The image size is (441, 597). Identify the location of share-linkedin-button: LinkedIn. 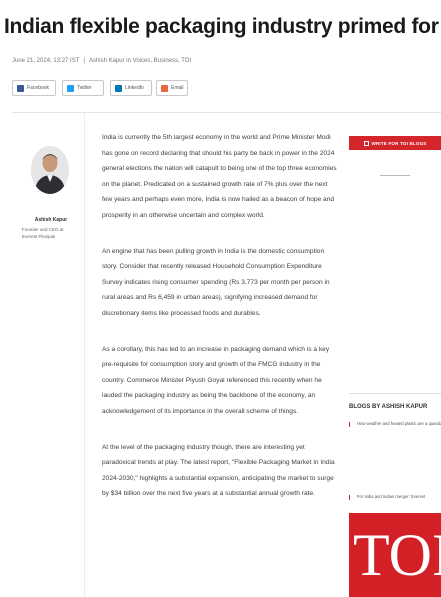
(131, 88).